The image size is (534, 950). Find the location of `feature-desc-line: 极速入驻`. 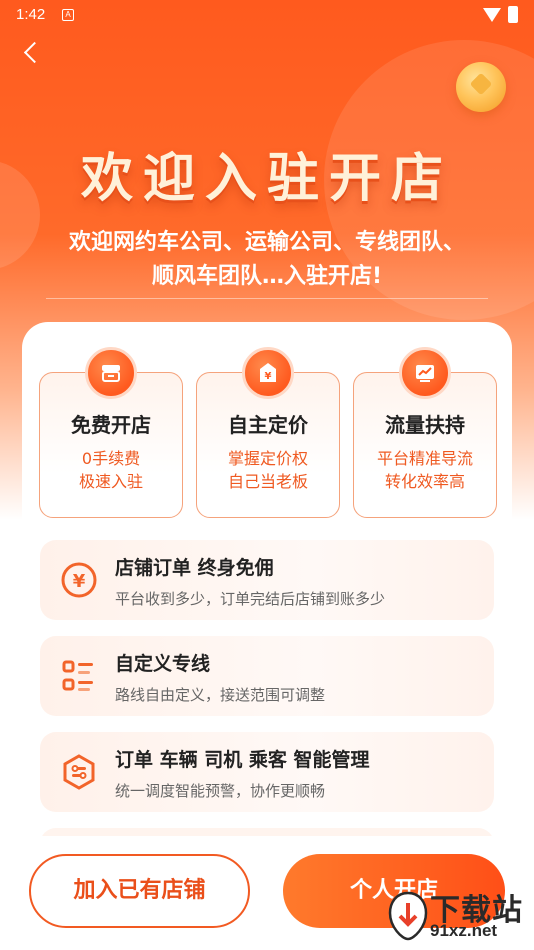

feature-desc-line: 极速入驻 is located at coordinates (110, 481).